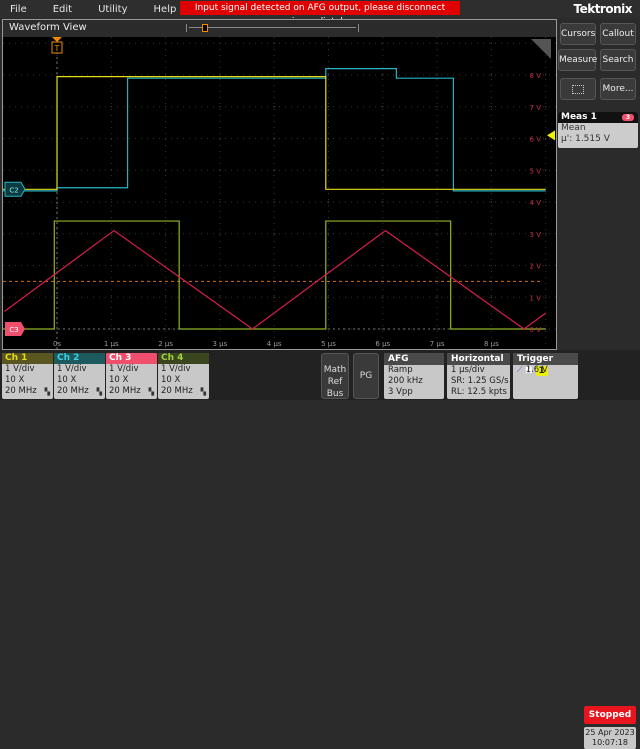  I want to click on afg-freq: 200 kHz, so click(414, 381).